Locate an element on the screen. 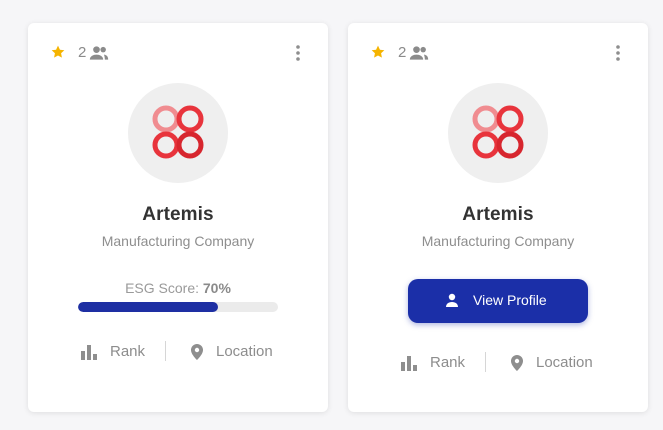 The height and width of the screenshot is (430, 663). esg-score-label: ESG Score: 70% is located at coordinates (178, 288).